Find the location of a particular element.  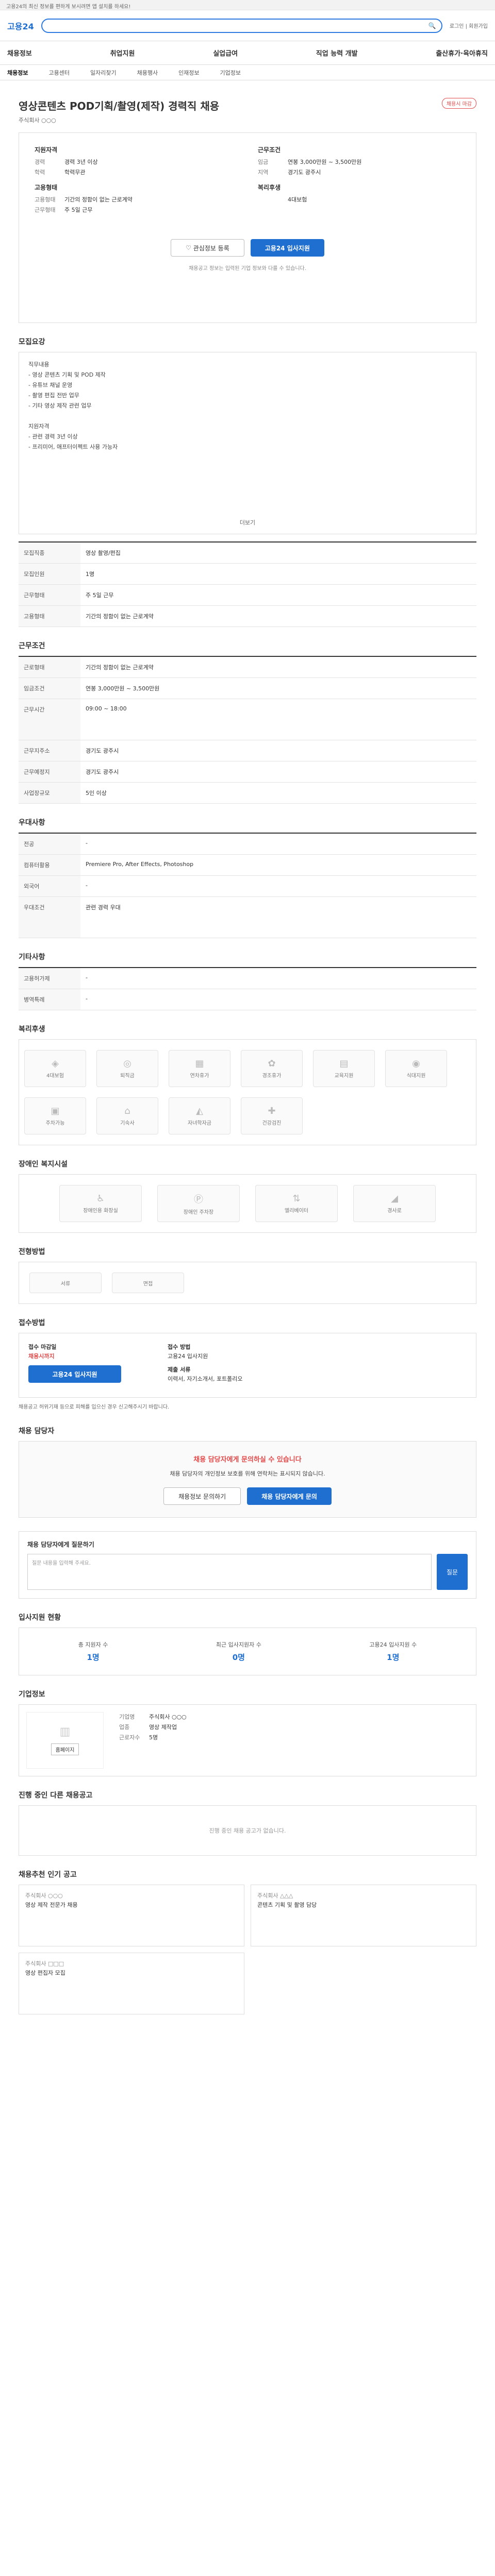

graduation-icon: ◭ is located at coordinates (199, 1111).